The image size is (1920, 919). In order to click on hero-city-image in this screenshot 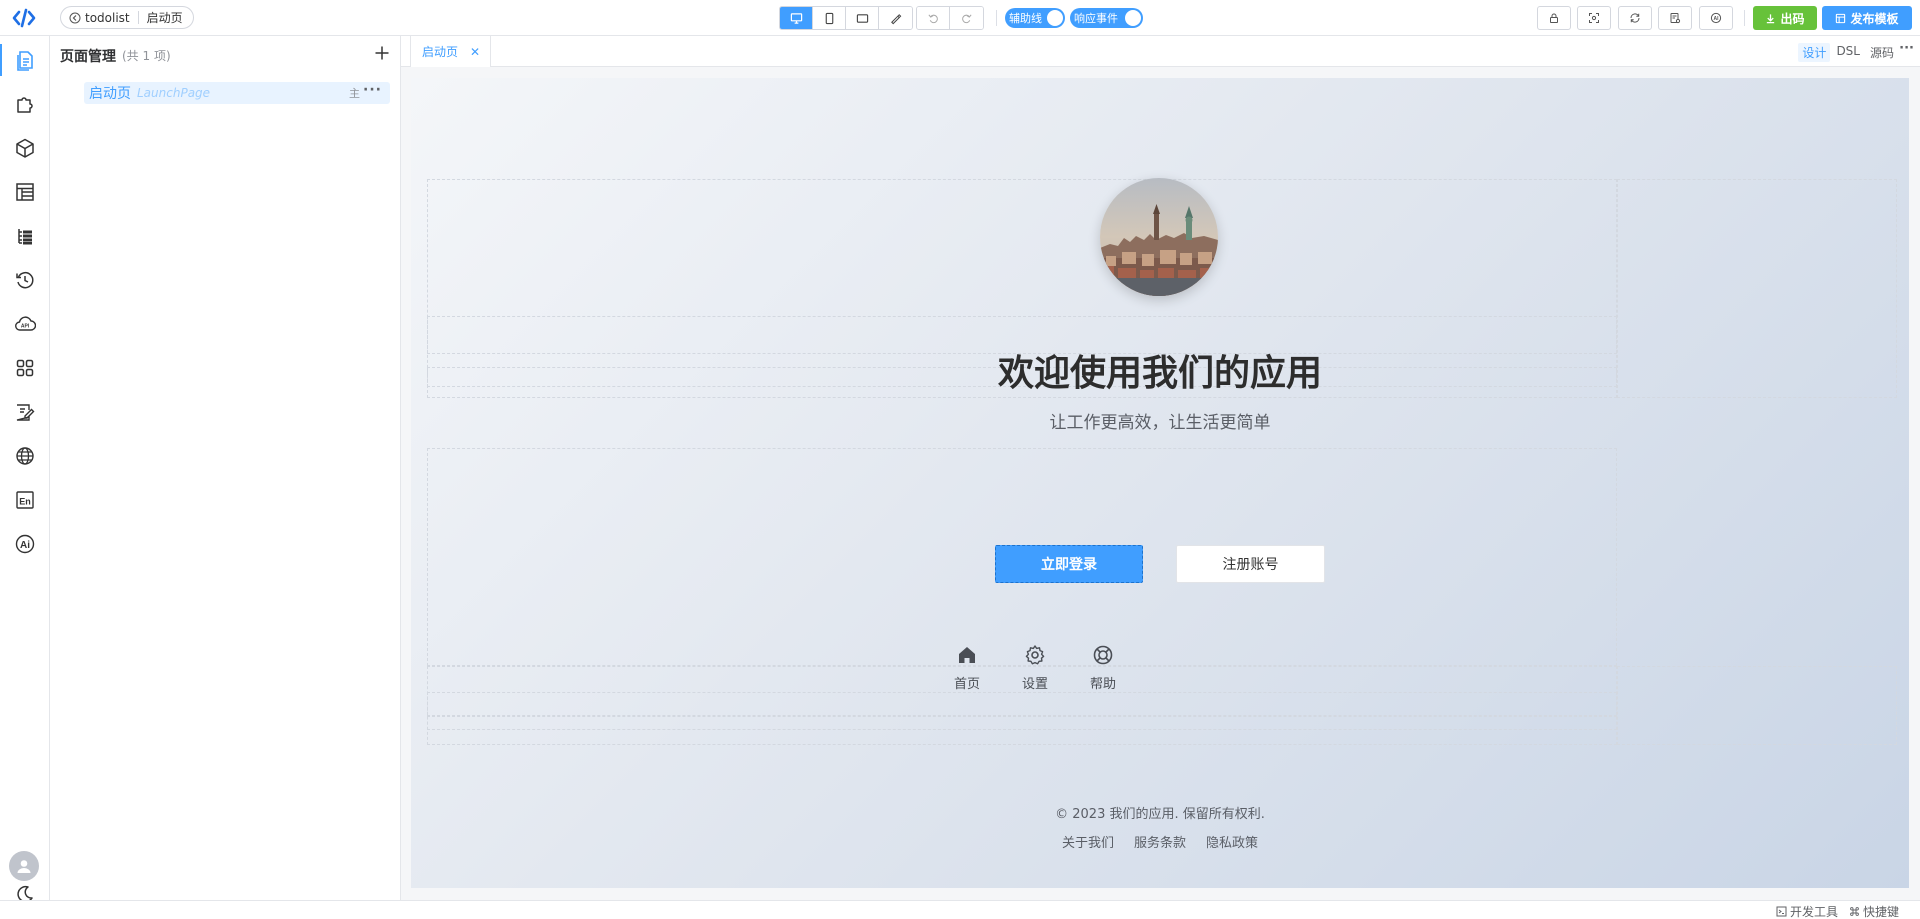, I will do `click(1159, 237)`.